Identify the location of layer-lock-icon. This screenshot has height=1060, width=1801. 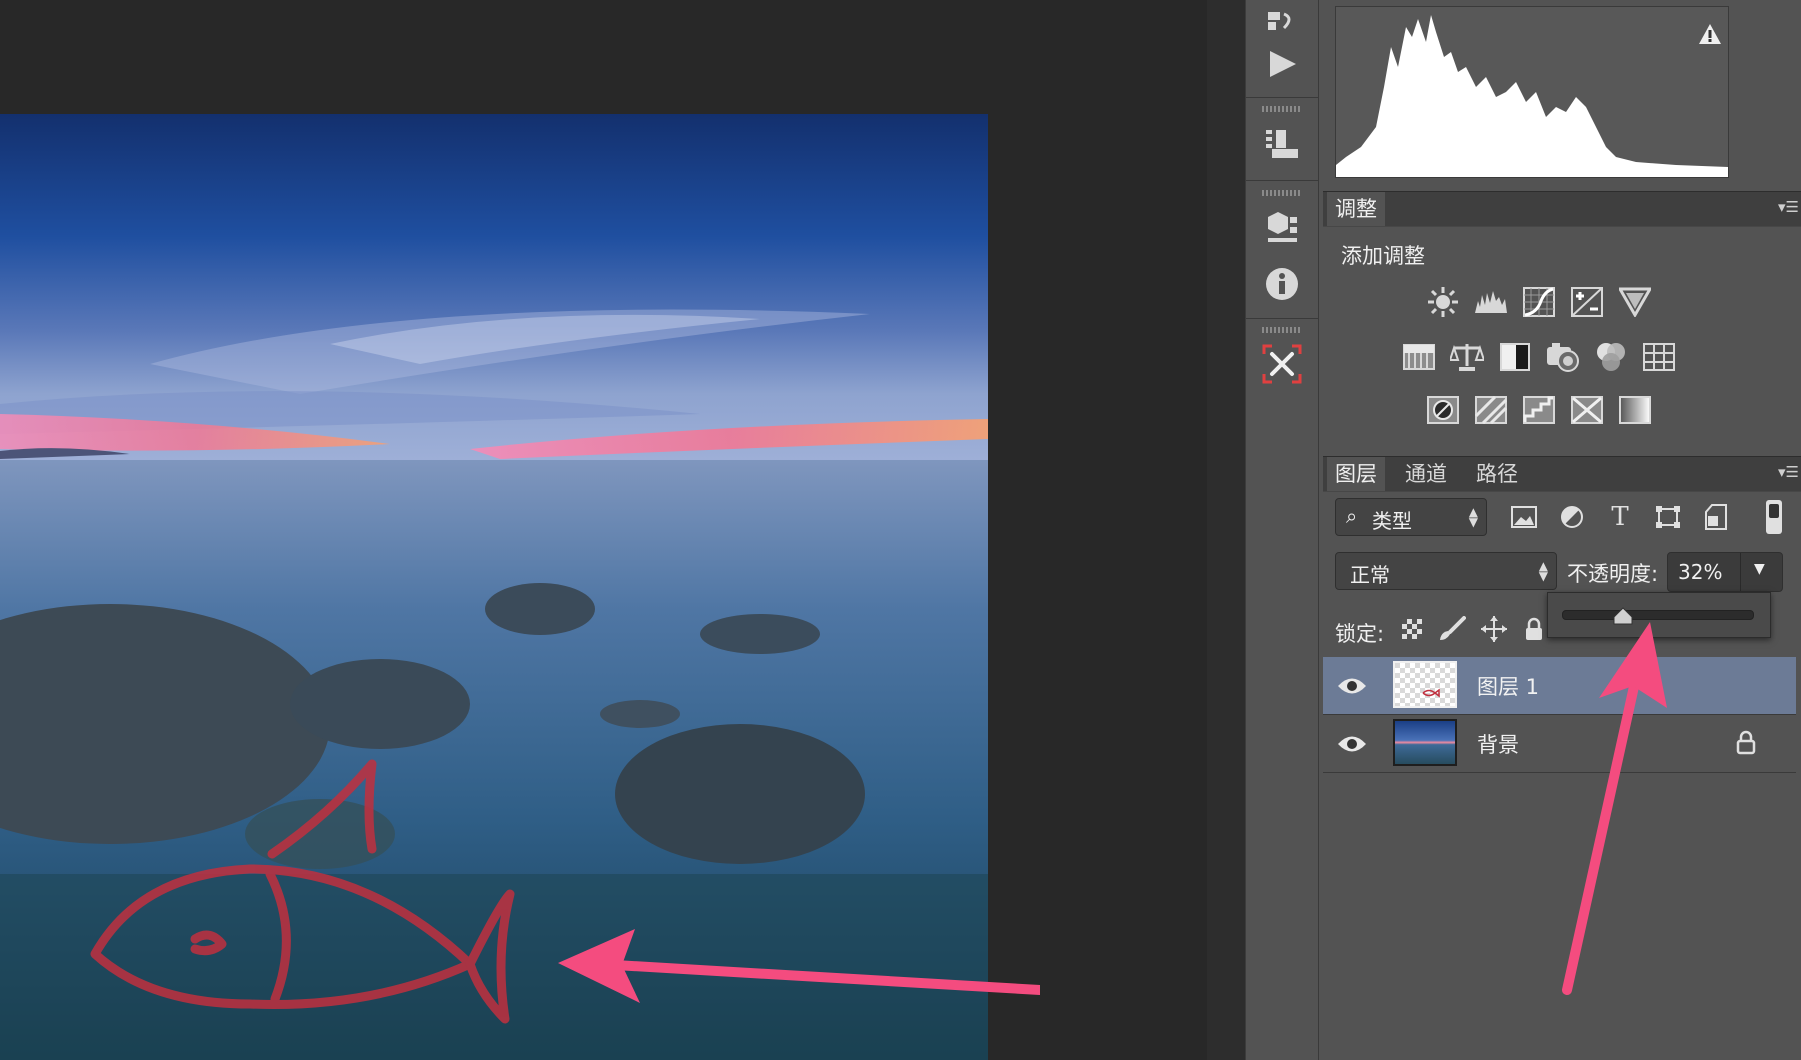
(1746, 744).